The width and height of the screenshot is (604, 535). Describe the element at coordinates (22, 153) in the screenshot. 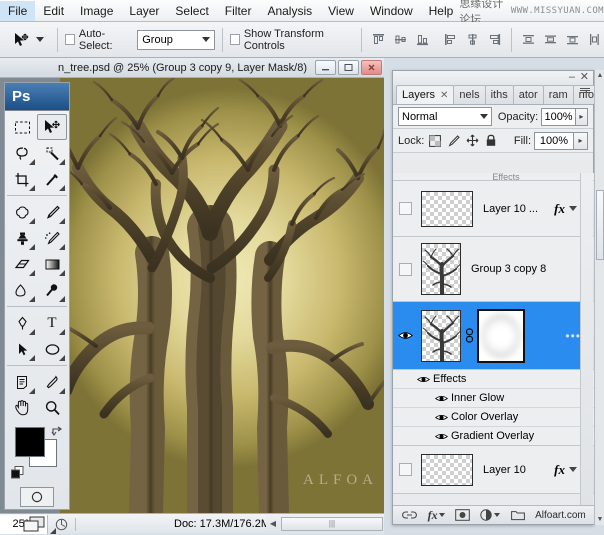

I see `tool-lasso` at that location.